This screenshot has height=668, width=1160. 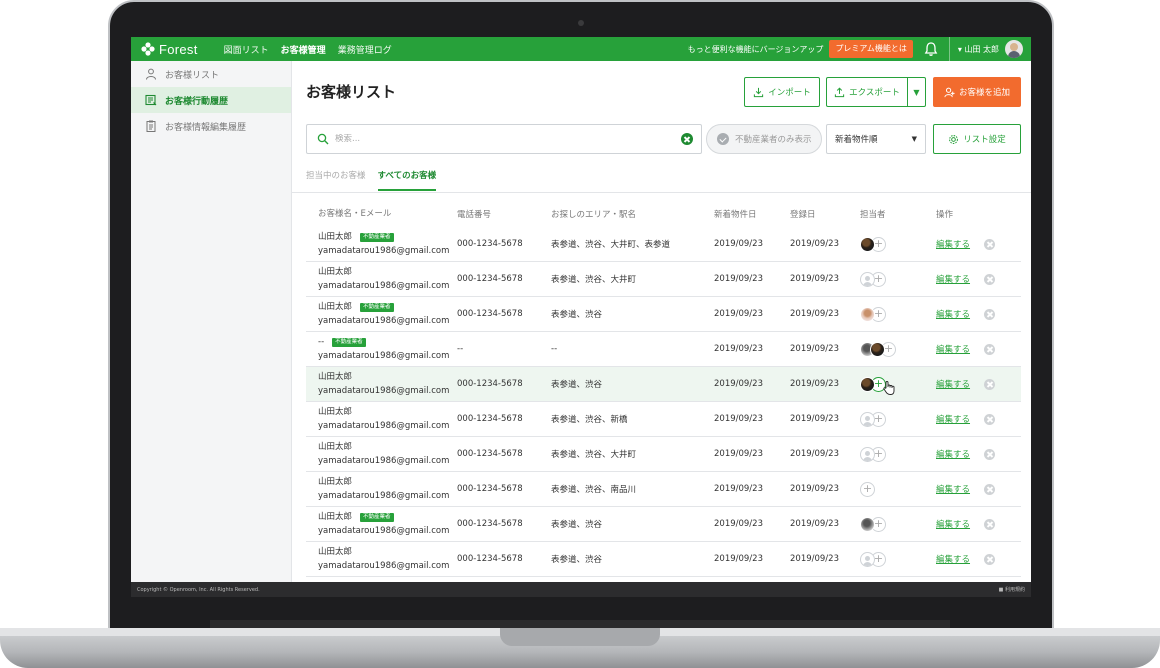 What do you see at coordinates (687, 139) in the screenshot?
I see `clear-search-icon` at bounding box center [687, 139].